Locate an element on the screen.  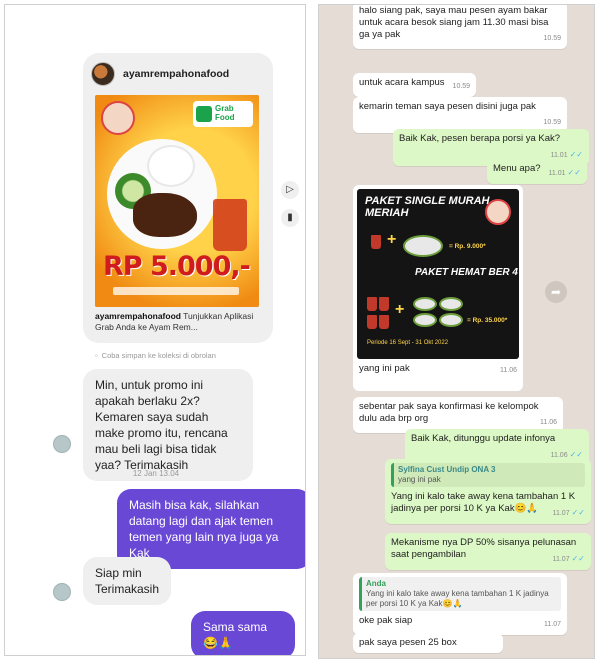
caption-username: ayamrempahonafood is located at coordinates (138, 316).